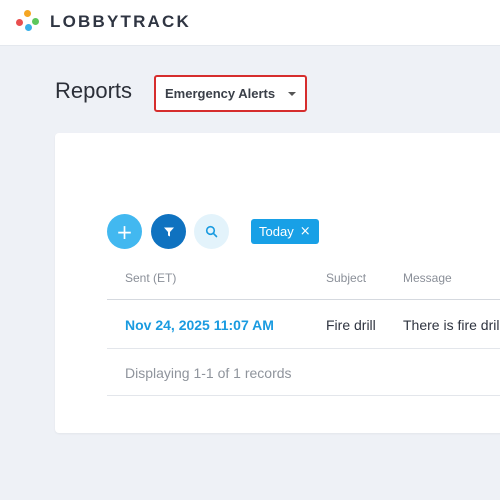  I want to click on filter-icon, so click(168, 231).